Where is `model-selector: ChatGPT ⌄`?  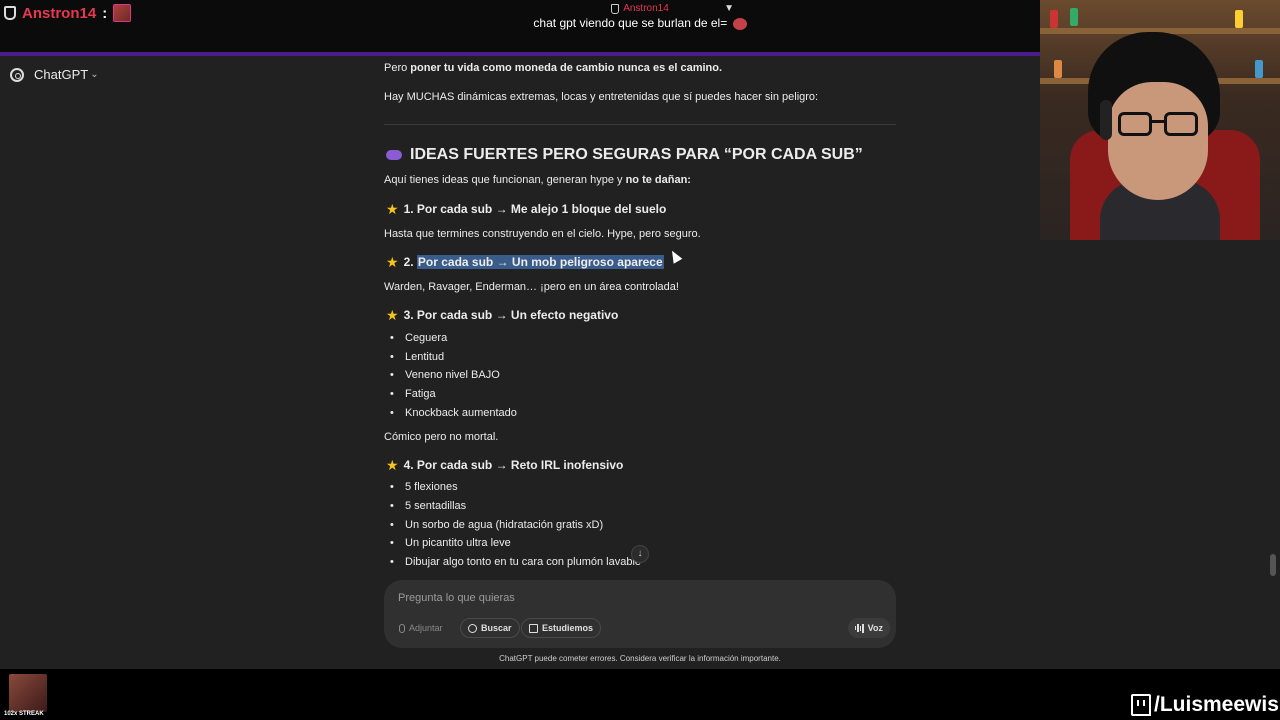 model-selector: ChatGPT ⌄ is located at coordinates (54, 74).